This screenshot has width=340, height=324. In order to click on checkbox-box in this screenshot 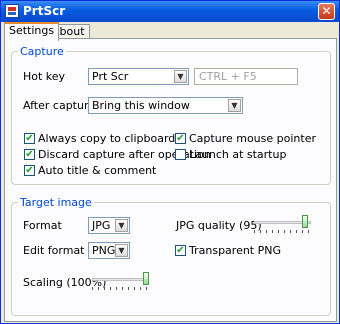, I will do `click(180, 154)`.